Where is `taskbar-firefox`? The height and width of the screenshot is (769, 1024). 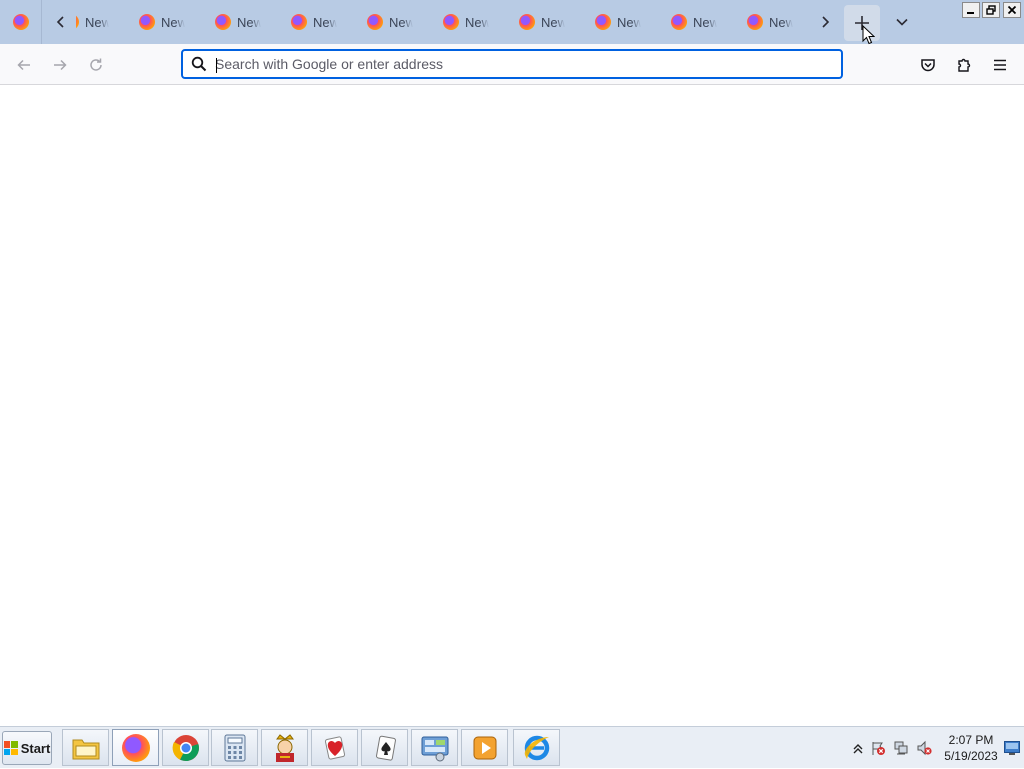
taskbar-firefox is located at coordinates (135, 747).